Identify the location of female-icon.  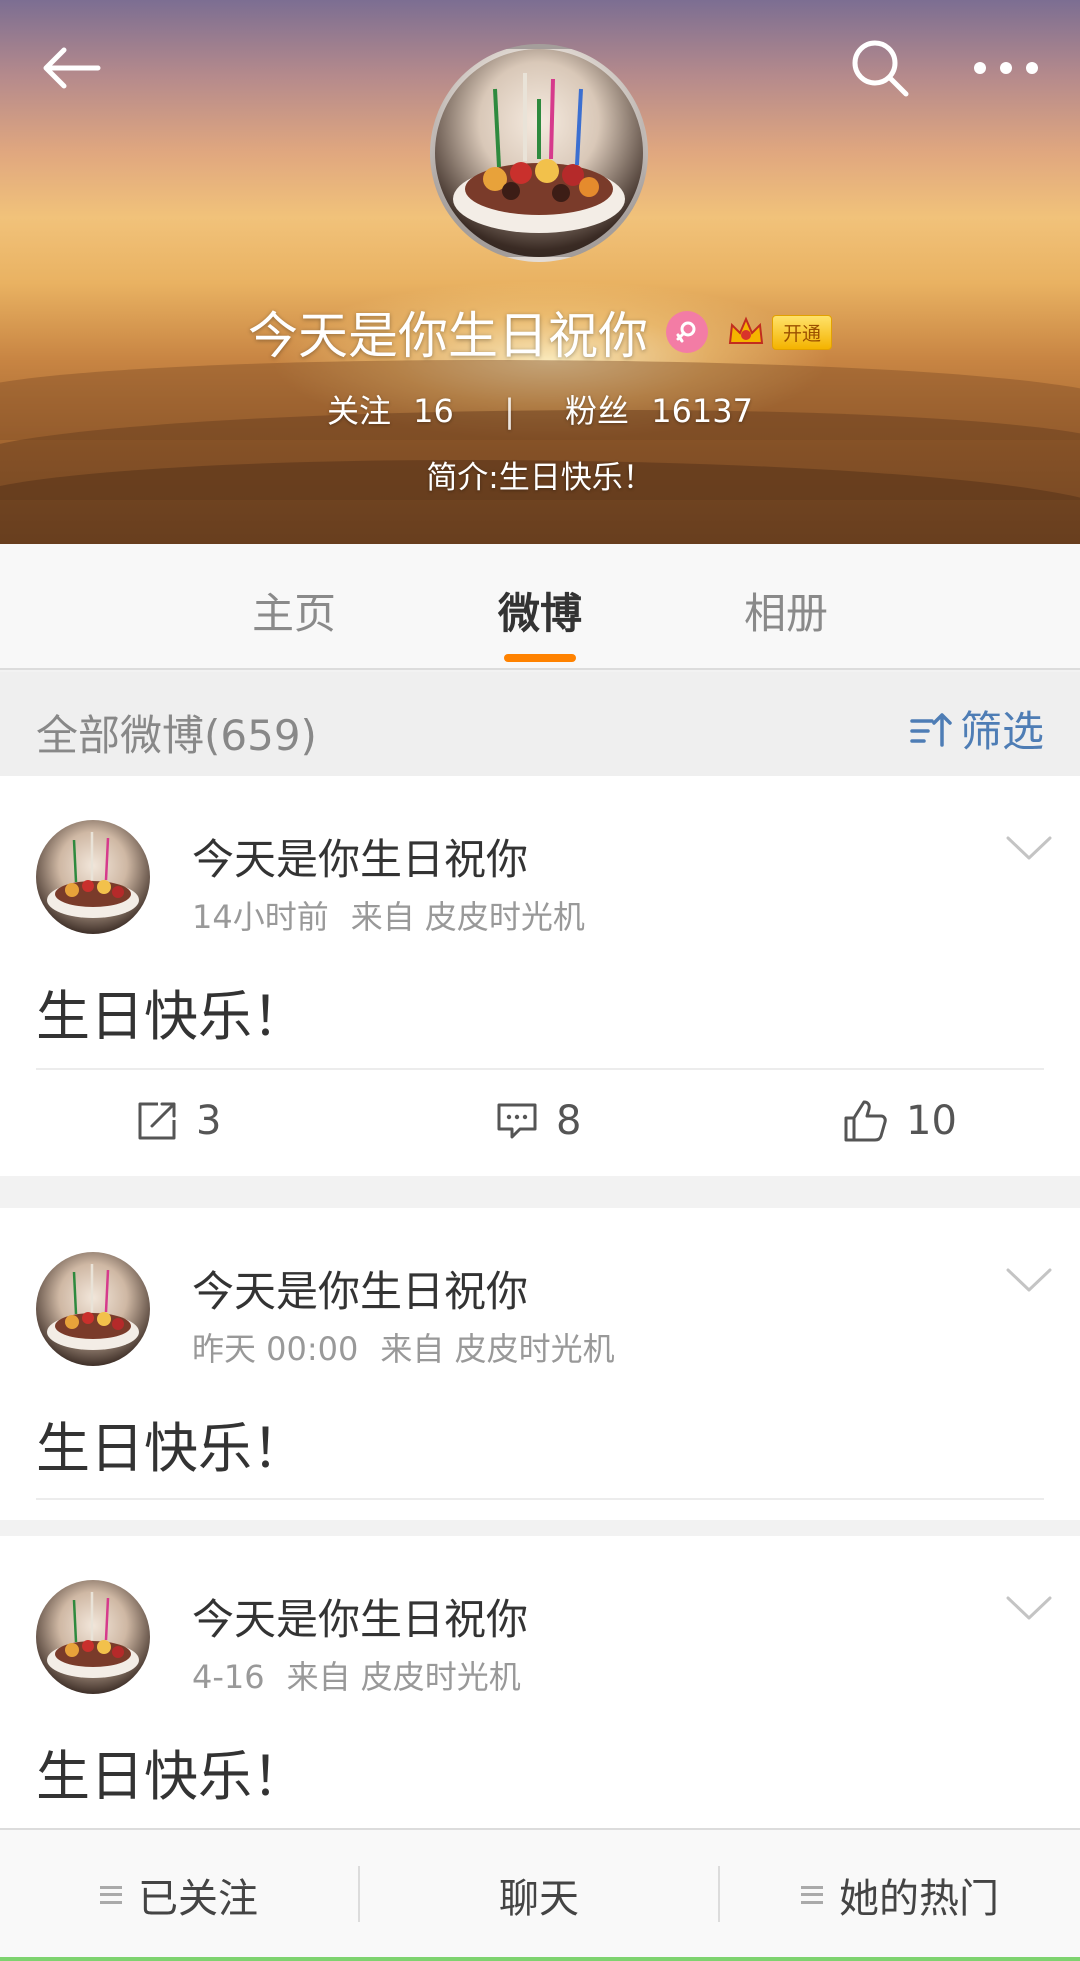
(686, 332).